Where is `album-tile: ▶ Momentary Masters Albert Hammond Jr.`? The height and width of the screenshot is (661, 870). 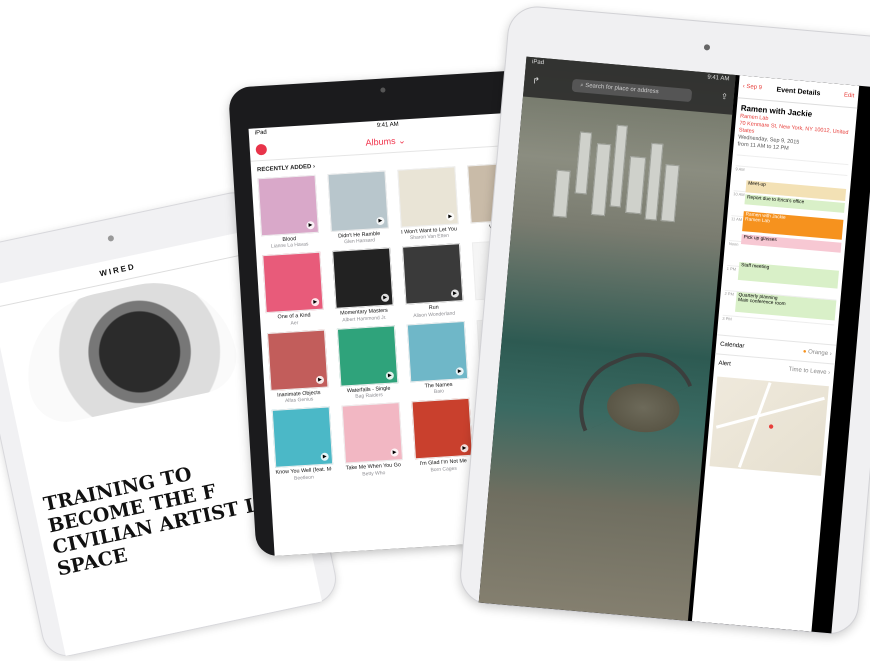
album-tile: ▶ Momentary Masters Albert Hammond Jr. is located at coordinates (365, 285).